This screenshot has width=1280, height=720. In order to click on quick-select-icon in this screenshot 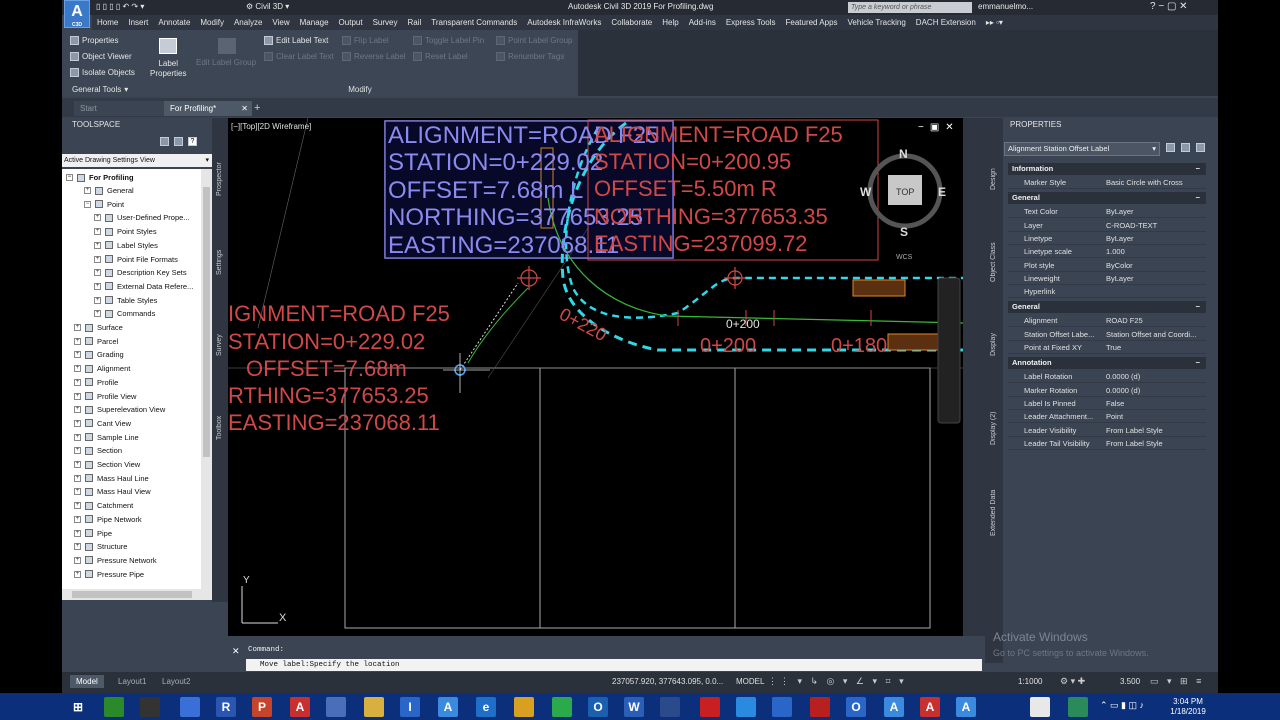, I will do `click(1200, 147)`.